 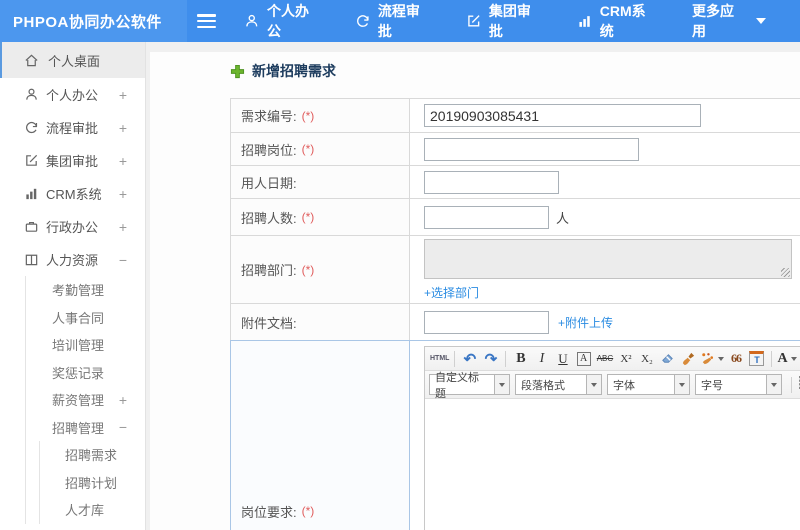 What do you see at coordinates (72, 193) in the screenshot?
I see `sidebar-item-crm: CRM系统 +` at bounding box center [72, 193].